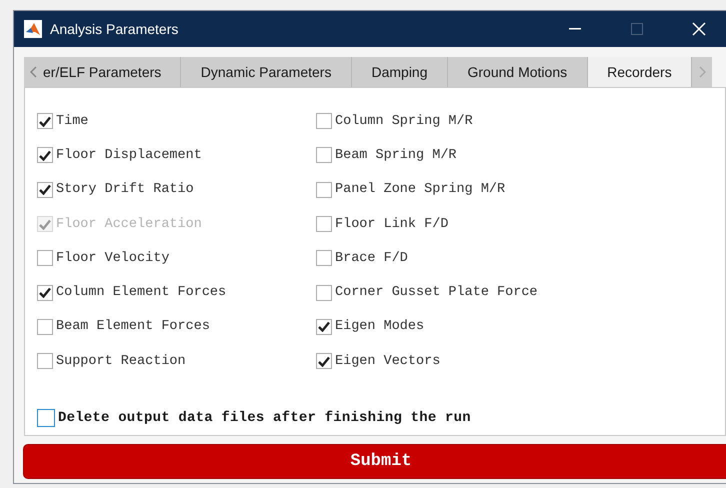 The image size is (726, 488). Describe the element at coordinates (121, 361) in the screenshot. I see `checkbox-label: Support Reaction` at that location.